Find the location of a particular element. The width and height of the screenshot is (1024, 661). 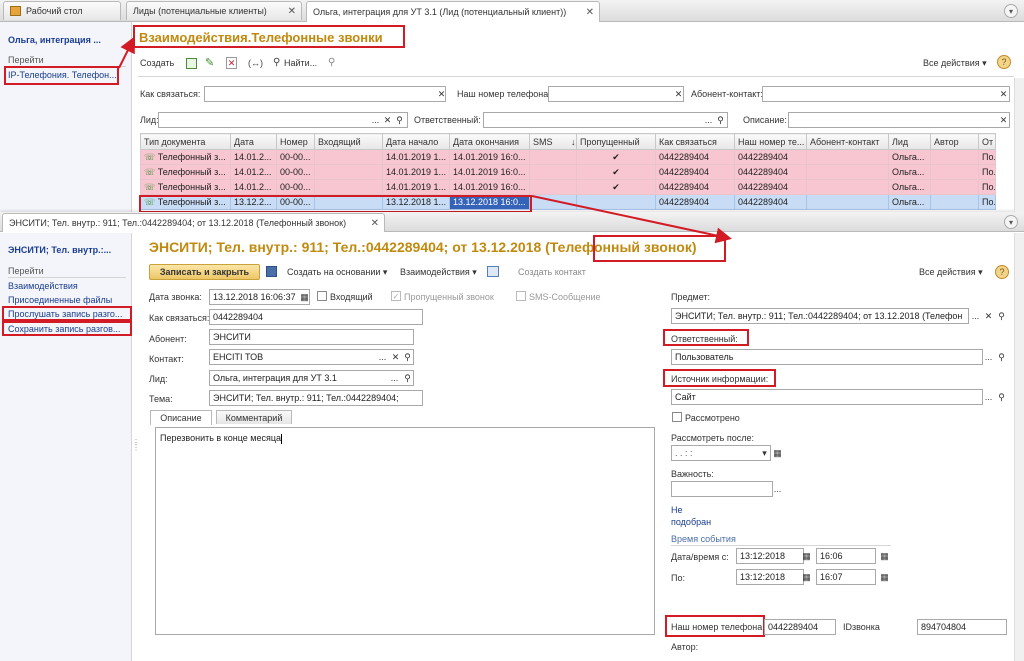

column-header: Номер is located at coordinates (295, 141).